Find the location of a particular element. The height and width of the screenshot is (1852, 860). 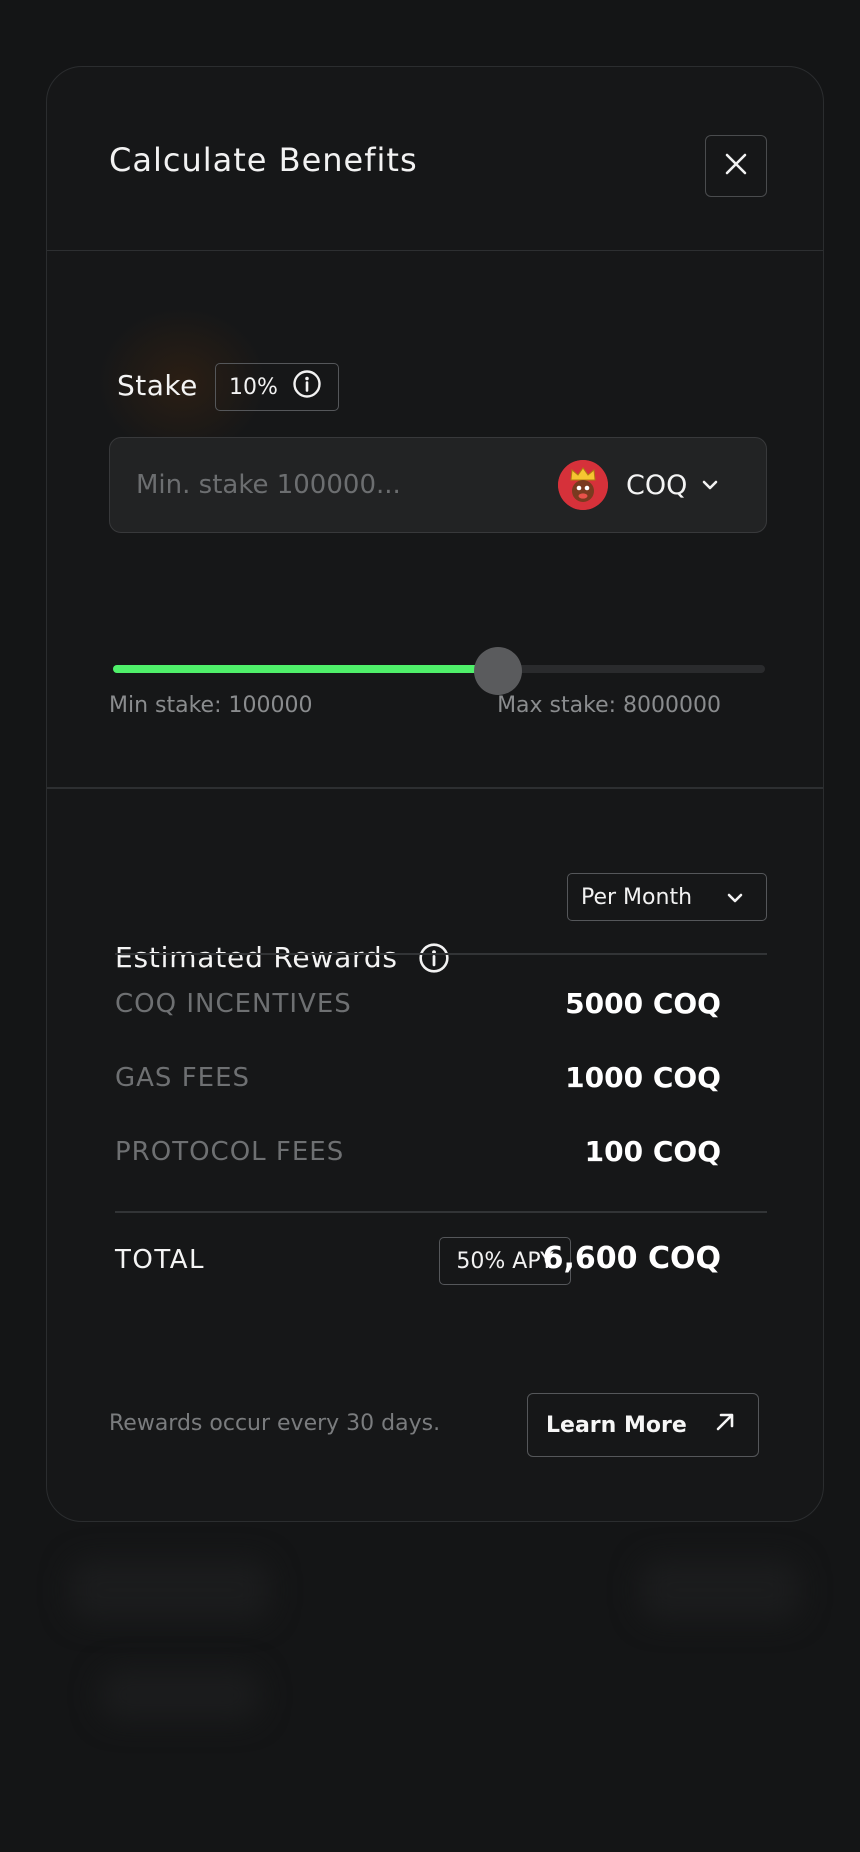

estimated-rewards-heading: Estimated Rewards is located at coordinates (282, 957).